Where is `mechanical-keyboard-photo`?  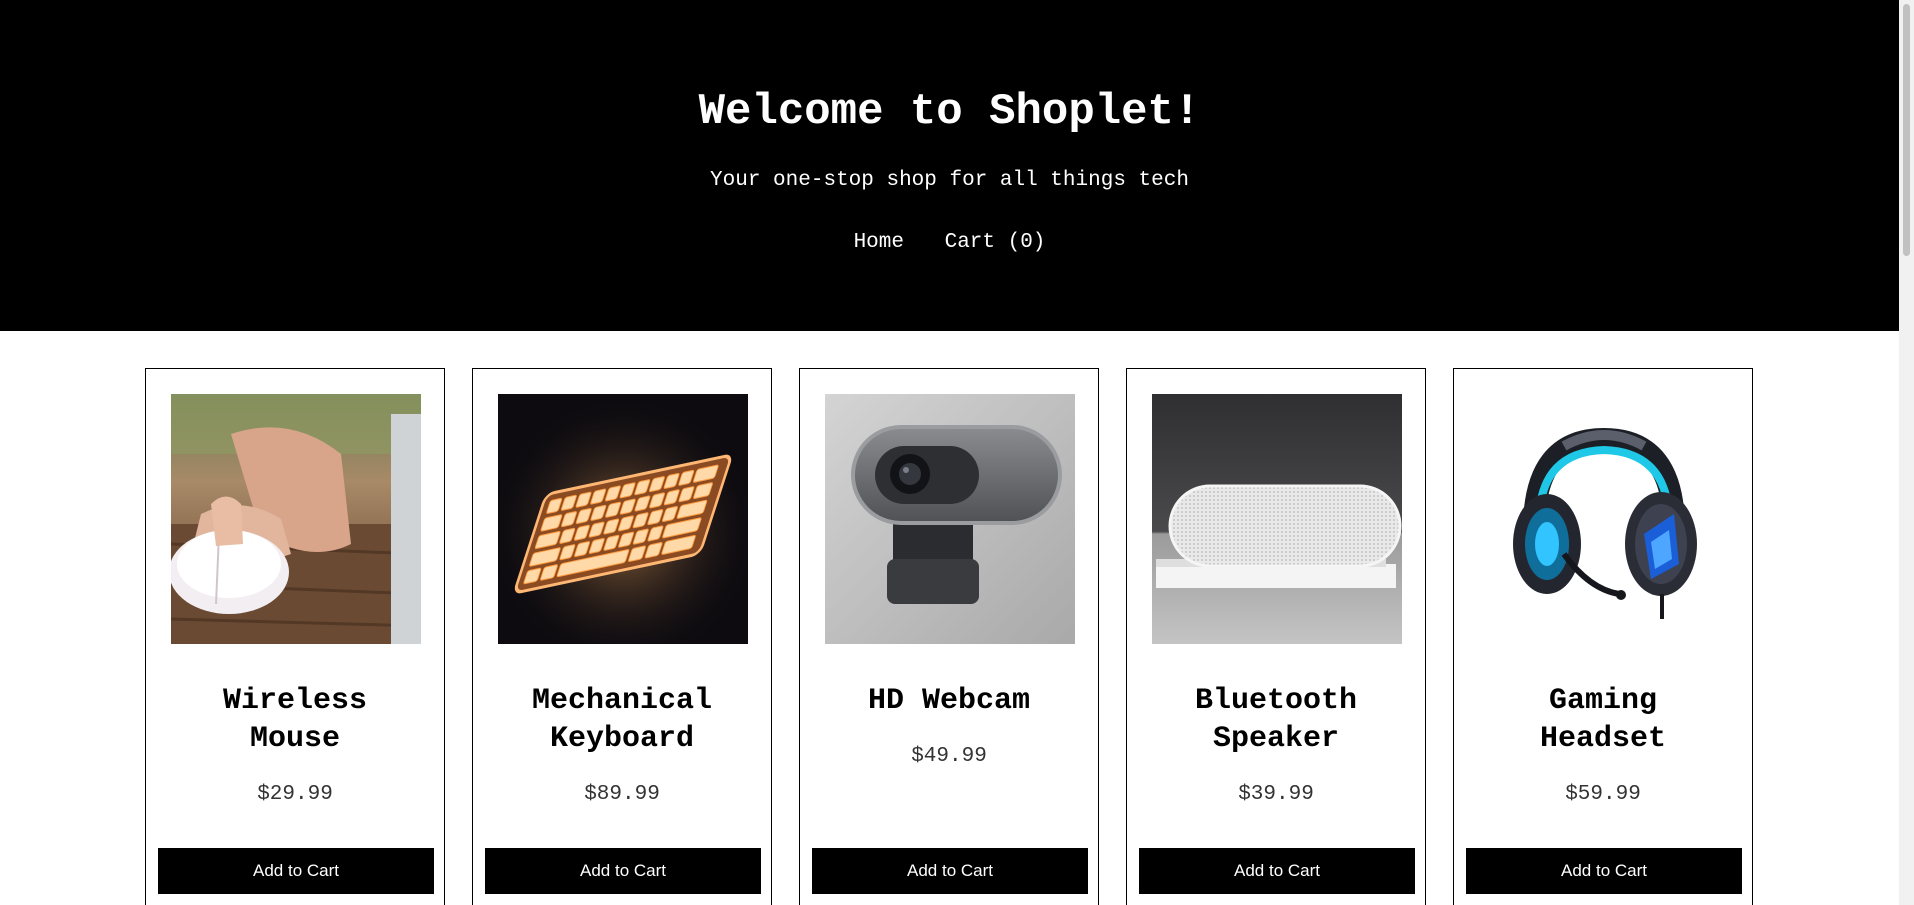
mechanical-keyboard-photo is located at coordinates (623, 519).